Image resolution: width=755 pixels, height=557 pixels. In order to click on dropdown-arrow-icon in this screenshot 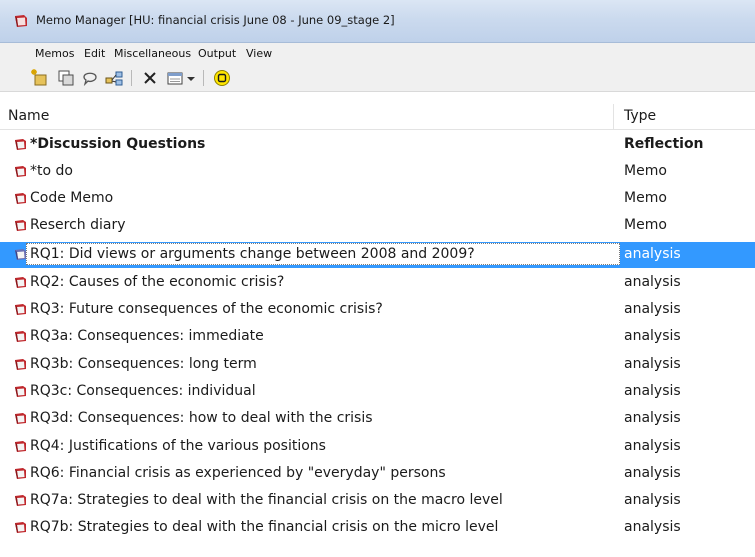, I will do `click(191, 78)`.